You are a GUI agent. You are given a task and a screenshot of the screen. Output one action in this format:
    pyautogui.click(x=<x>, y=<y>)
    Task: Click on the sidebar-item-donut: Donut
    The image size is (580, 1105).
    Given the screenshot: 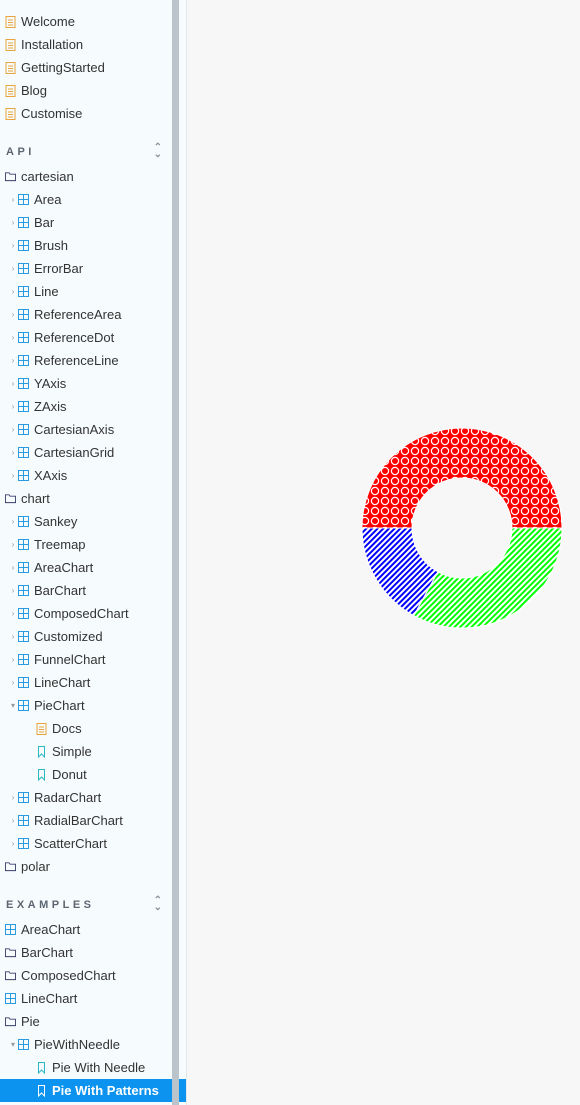 What is the action you would take?
    pyautogui.click(x=86, y=774)
    